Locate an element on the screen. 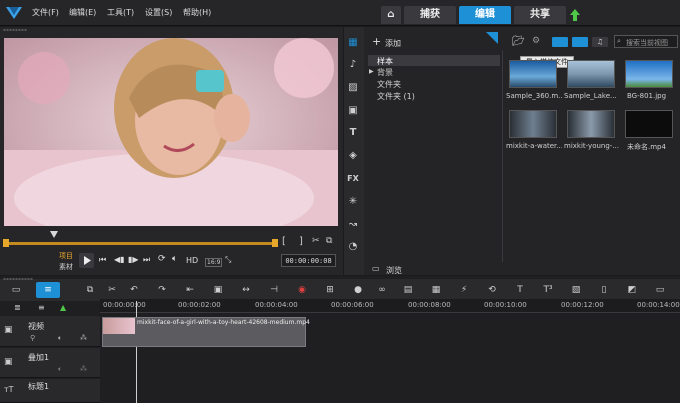 This screenshot has height=403, width=680. instant-project-icon: ♪ is located at coordinates (353, 65).